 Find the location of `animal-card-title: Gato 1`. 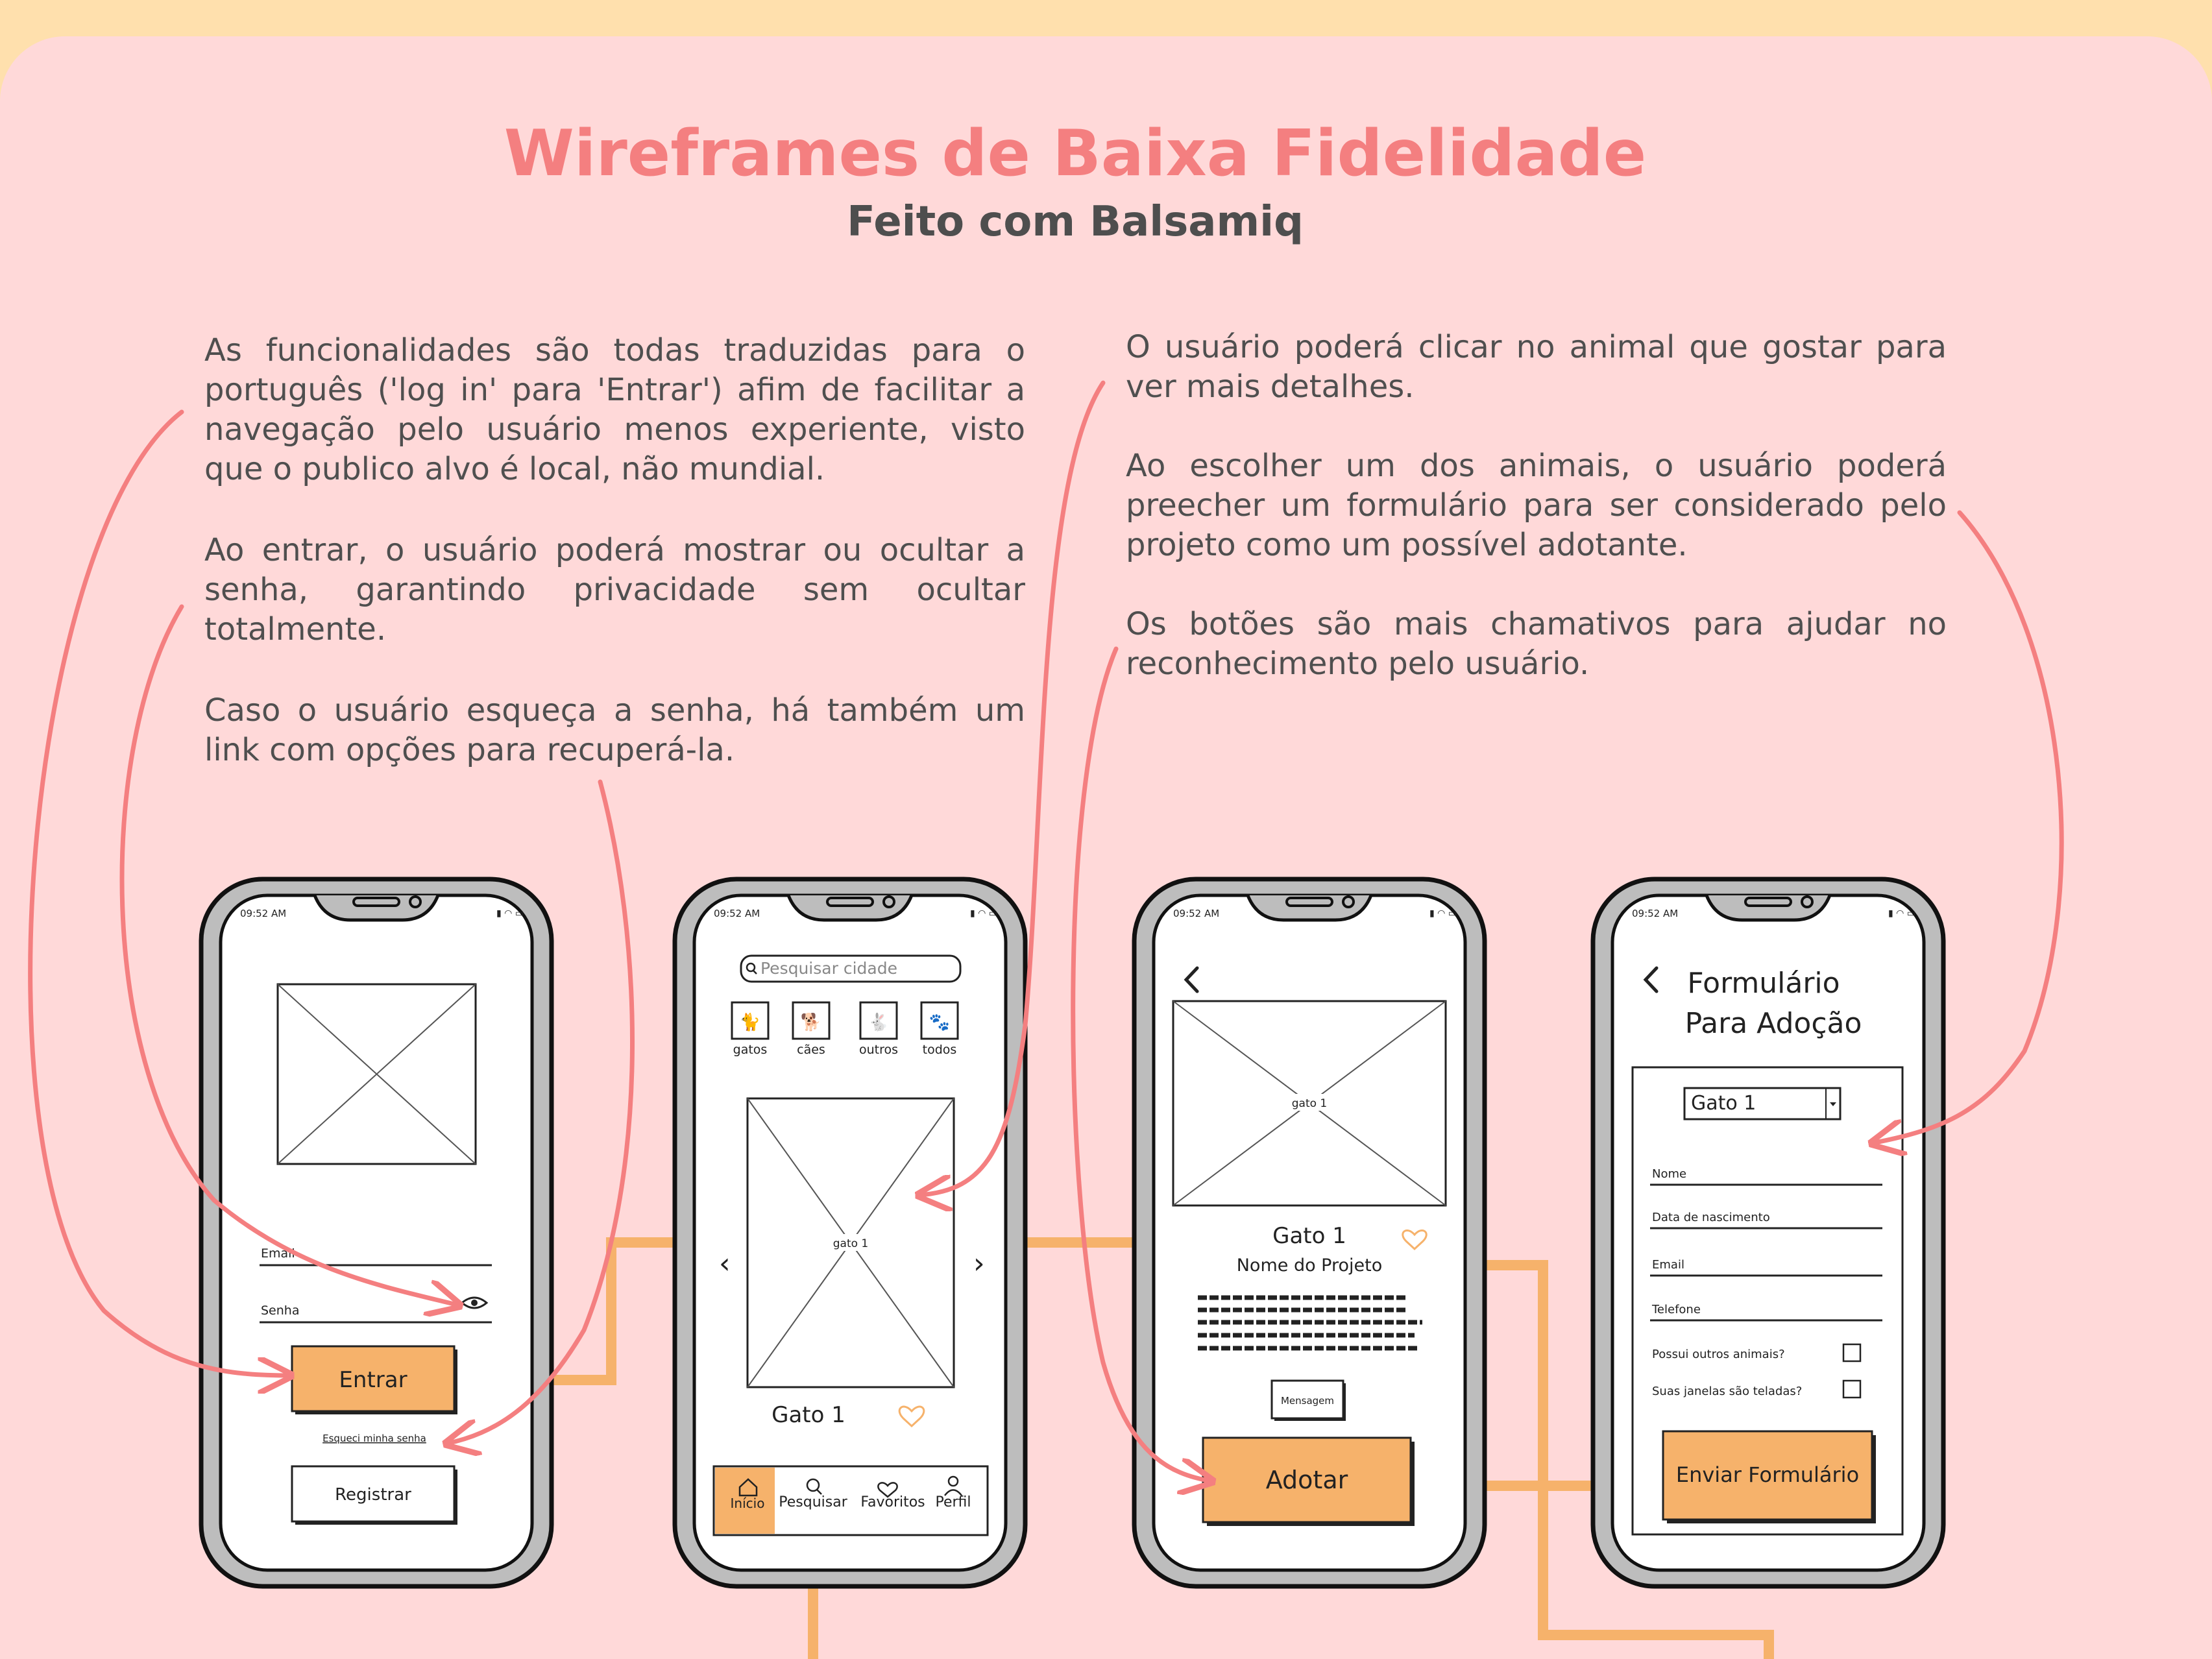

animal-card-title: Gato 1 is located at coordinates (808, 1415).